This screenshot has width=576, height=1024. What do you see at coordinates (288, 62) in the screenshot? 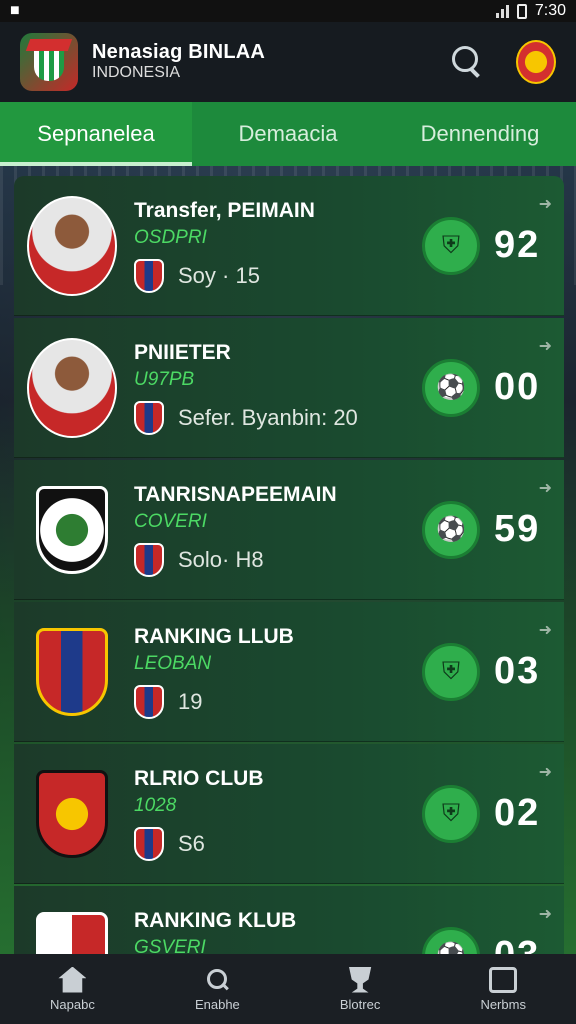
I see `app-header: Nenasiag BINLAA INDONESIA` at bounding box center [288, 62].